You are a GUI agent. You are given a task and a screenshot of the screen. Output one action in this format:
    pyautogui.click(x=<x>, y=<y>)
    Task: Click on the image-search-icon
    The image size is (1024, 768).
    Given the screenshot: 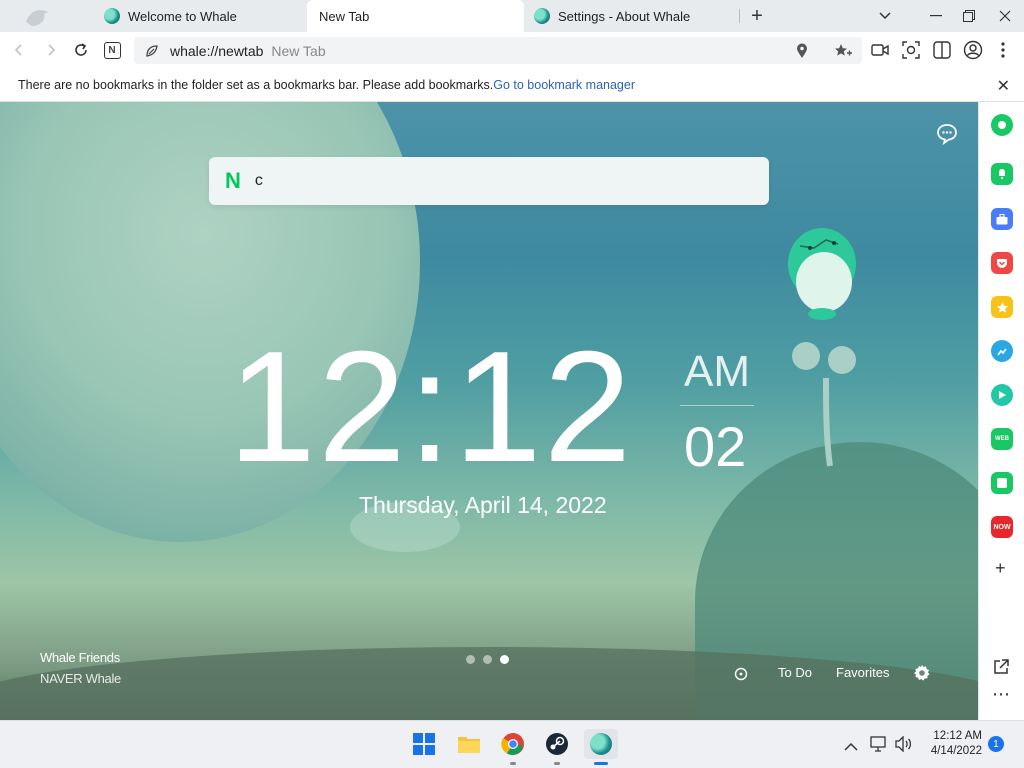 What is the action you would take?
    pyautogui.click(x=1002, y=351)
    